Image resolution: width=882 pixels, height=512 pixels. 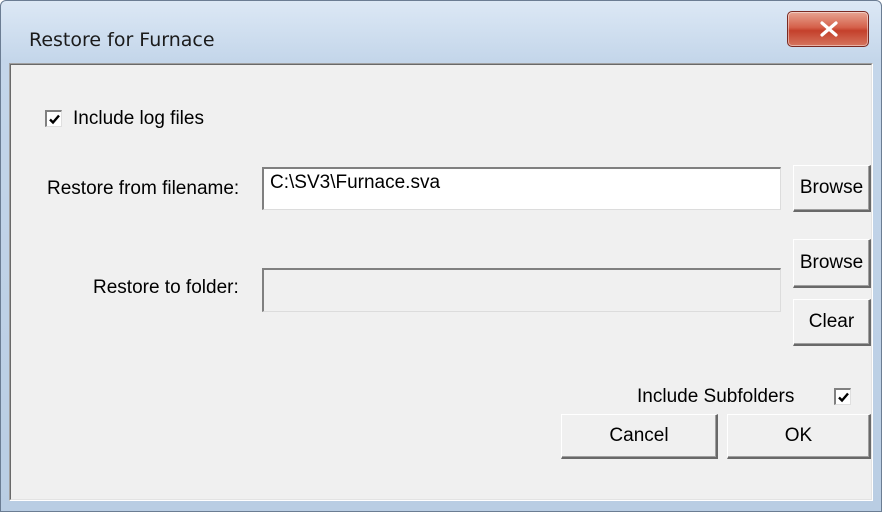 I want to click on include-subfolders-checkbox, so click(x=842, y=396).